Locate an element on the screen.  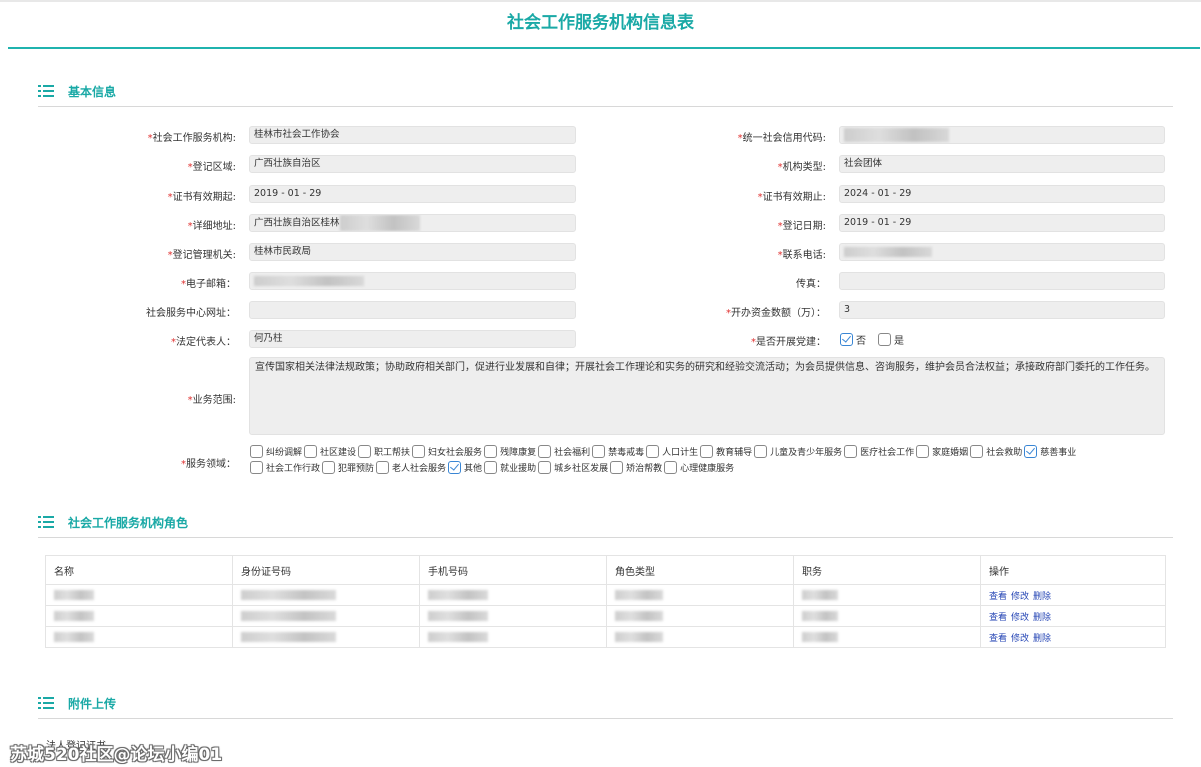
cert-end-field: 2024 - 01 - 29 is located at coordinates (1002, 194).